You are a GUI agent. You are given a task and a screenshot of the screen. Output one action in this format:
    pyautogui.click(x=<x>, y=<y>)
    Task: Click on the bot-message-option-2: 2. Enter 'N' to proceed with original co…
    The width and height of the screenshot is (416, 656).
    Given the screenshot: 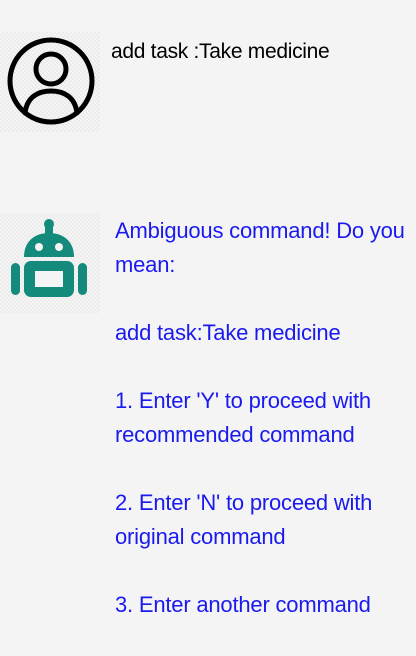 What is the action you would take?
    pyautogui.click(x=244, y=519)
    